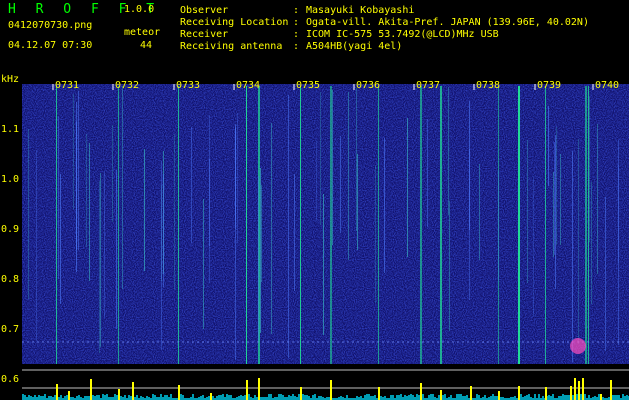 The height and width of the screenshot is (400, 629). Describe the element at coordinates (10, 279) in the screenshot. I see `y-tick-4: 0.8` at that location.